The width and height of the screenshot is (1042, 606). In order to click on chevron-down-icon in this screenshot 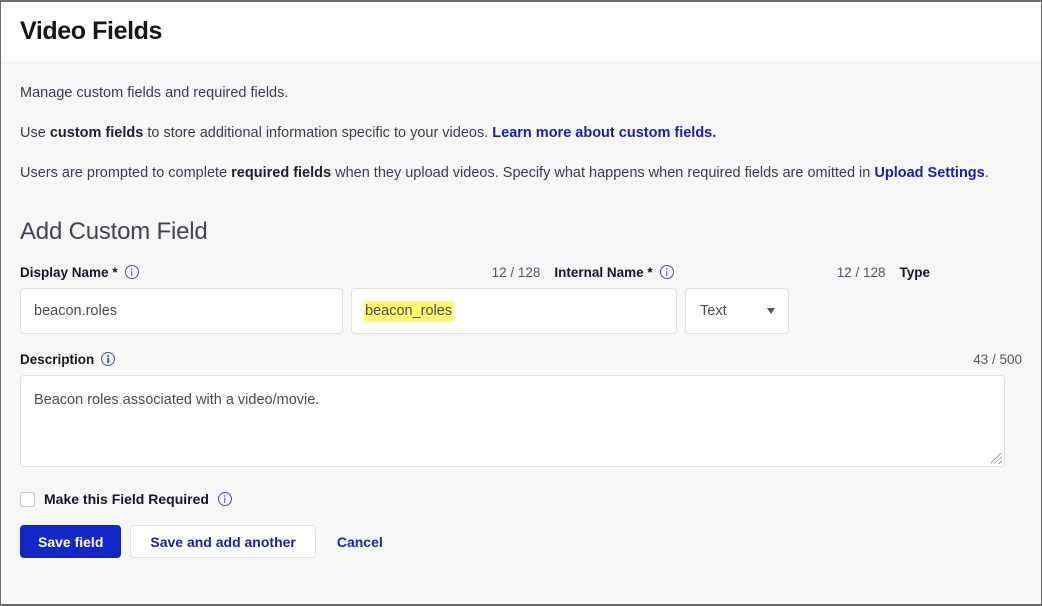, I will do `click(771, 311)`.